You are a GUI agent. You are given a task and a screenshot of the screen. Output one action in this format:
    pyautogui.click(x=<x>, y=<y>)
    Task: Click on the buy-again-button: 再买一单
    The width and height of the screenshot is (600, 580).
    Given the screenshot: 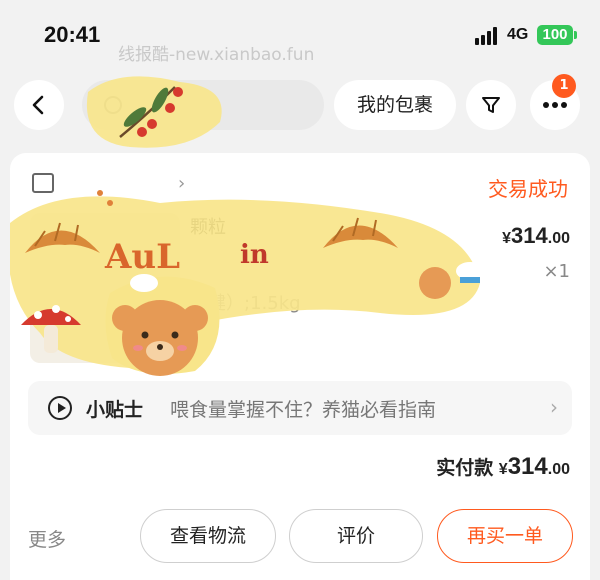 What is the action you would take?
    pyautogui.click(x=505, y=536)
    